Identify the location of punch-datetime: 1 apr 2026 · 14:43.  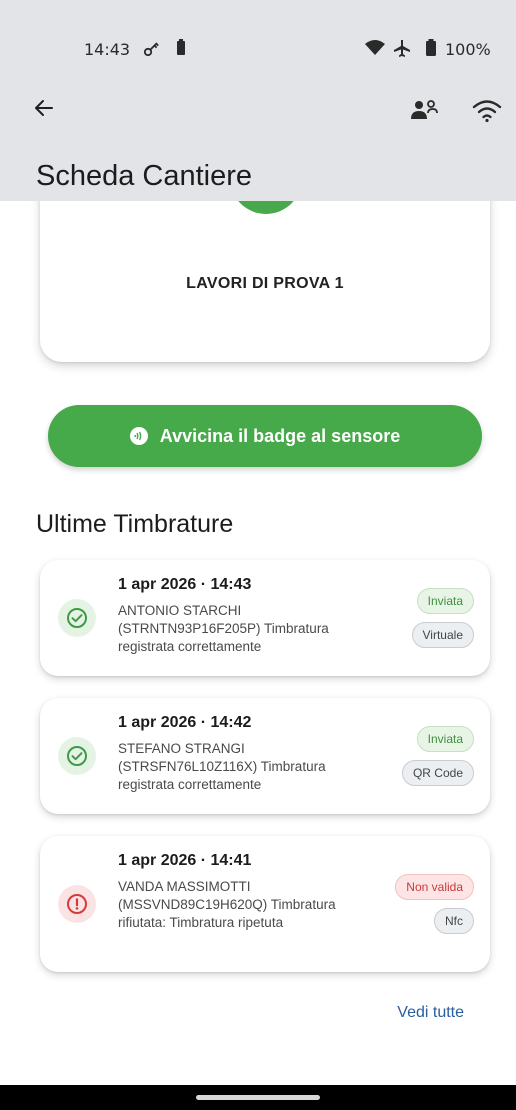
(185, 584).